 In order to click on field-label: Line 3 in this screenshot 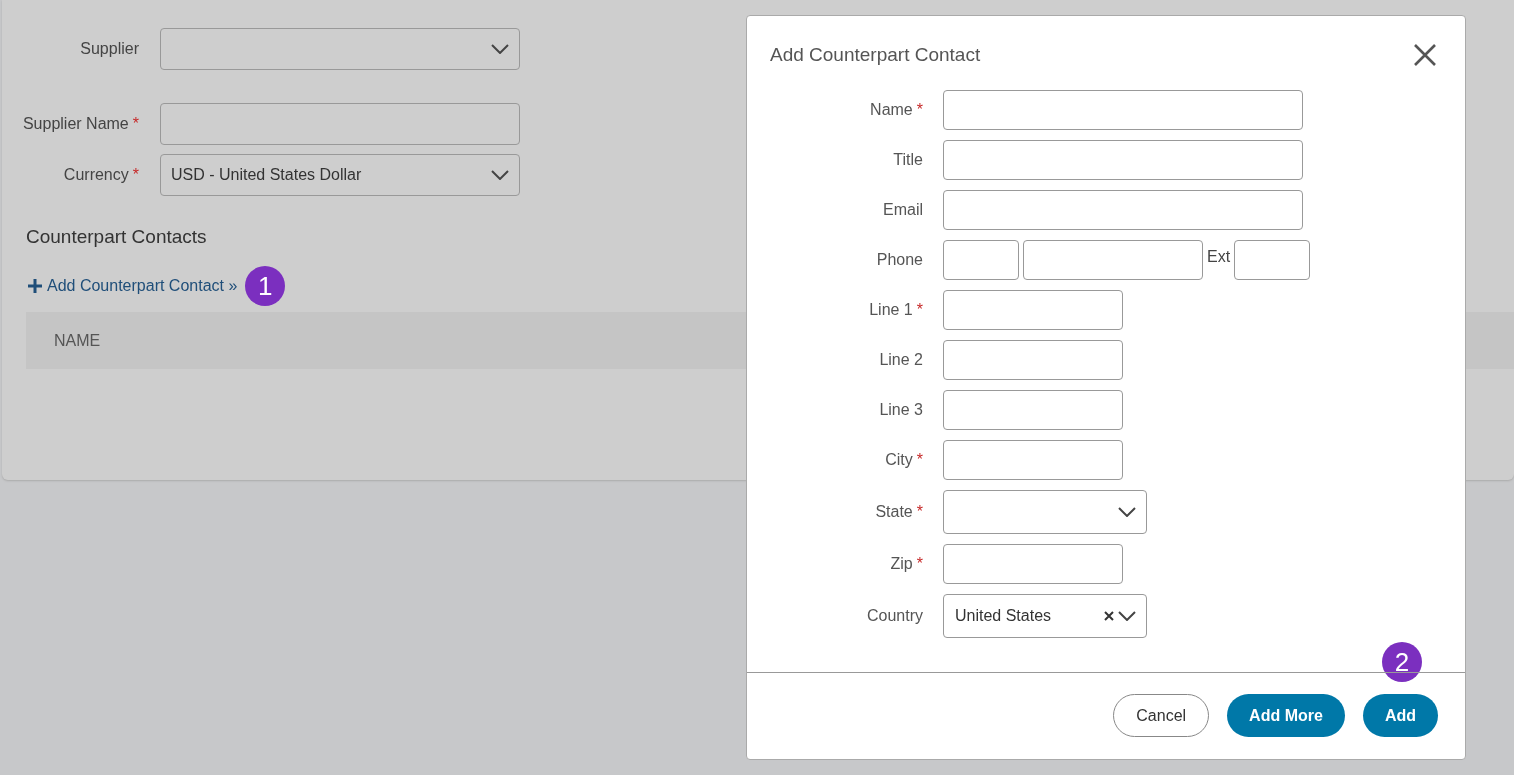, I will do `click(901, 410)`.